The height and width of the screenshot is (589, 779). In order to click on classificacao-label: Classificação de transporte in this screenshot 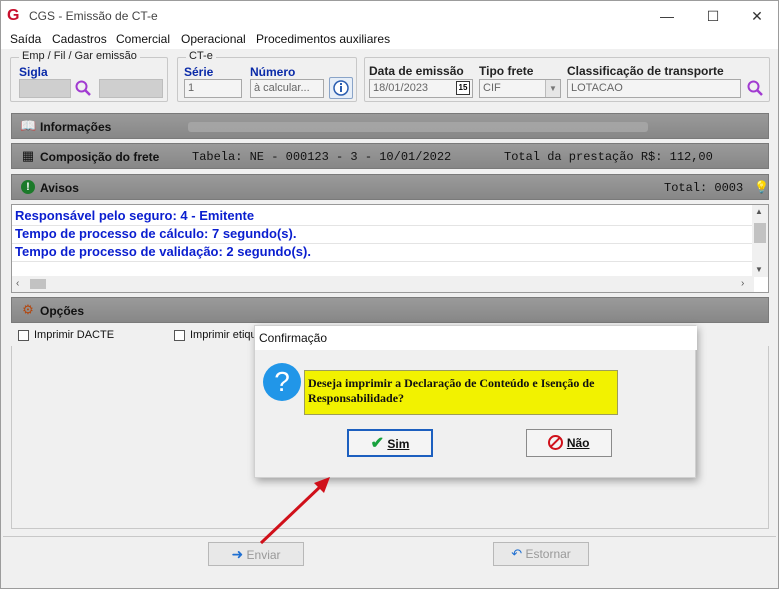, I will do `click(645, 71)`.